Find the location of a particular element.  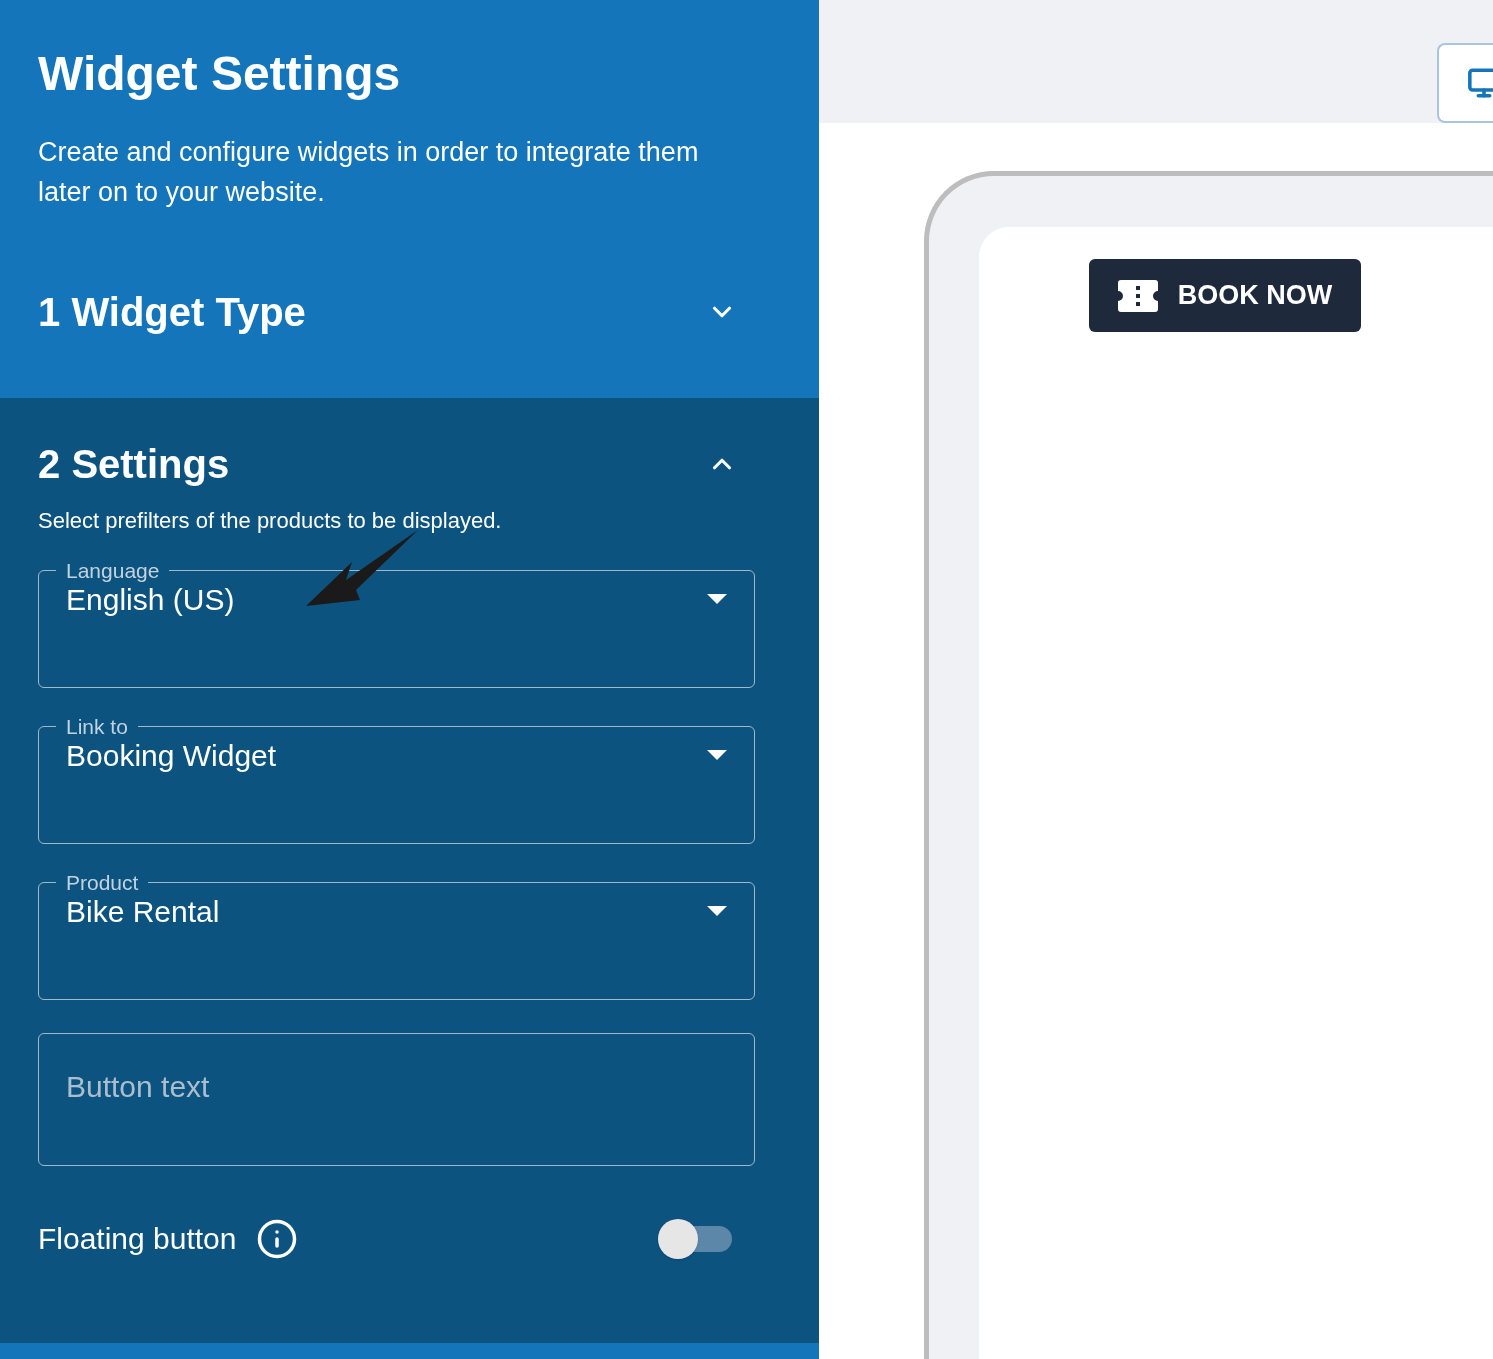

text-field: Button text is located at coordinates (396, 1099).